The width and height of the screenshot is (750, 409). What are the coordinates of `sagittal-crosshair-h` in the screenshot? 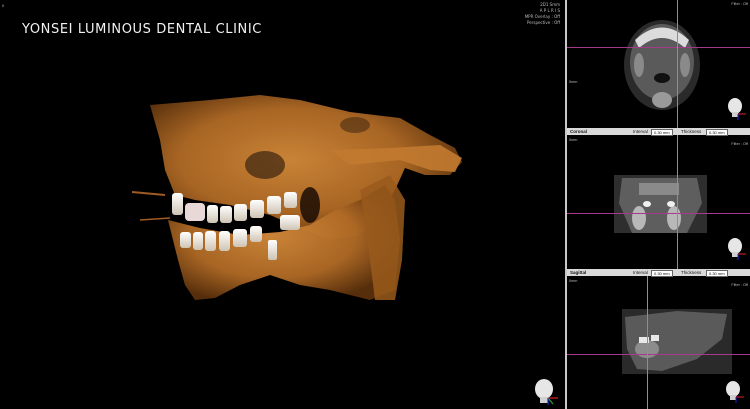 It's located at (658, 354).